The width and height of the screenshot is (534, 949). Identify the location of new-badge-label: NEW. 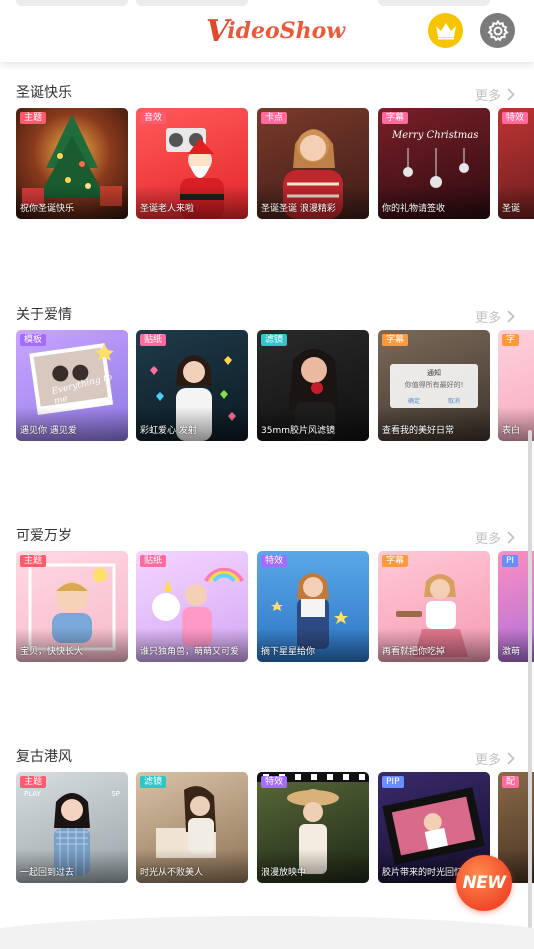
(484, 883).